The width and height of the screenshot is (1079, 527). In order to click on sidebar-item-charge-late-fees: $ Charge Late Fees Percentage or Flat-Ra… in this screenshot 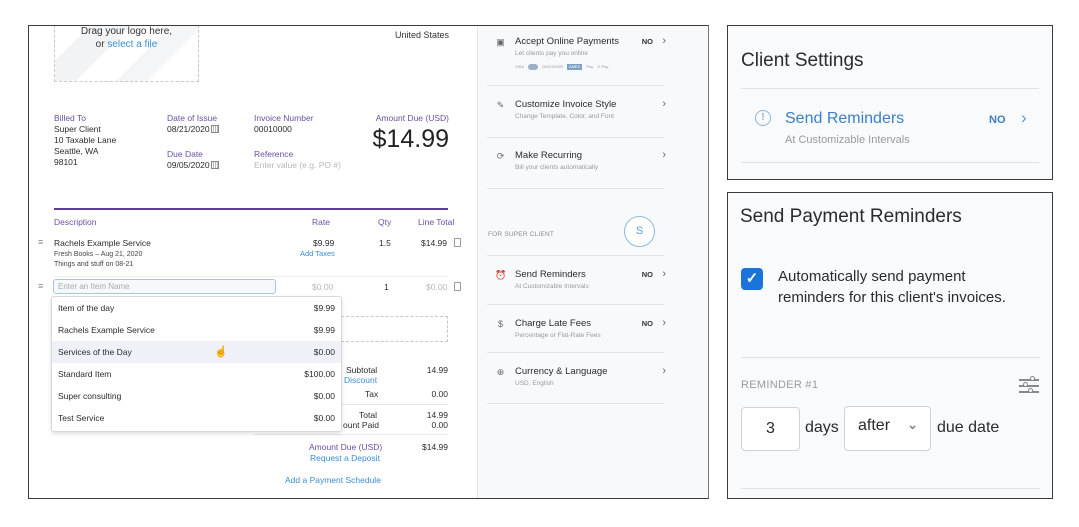, I will do `click(576, 332)`.